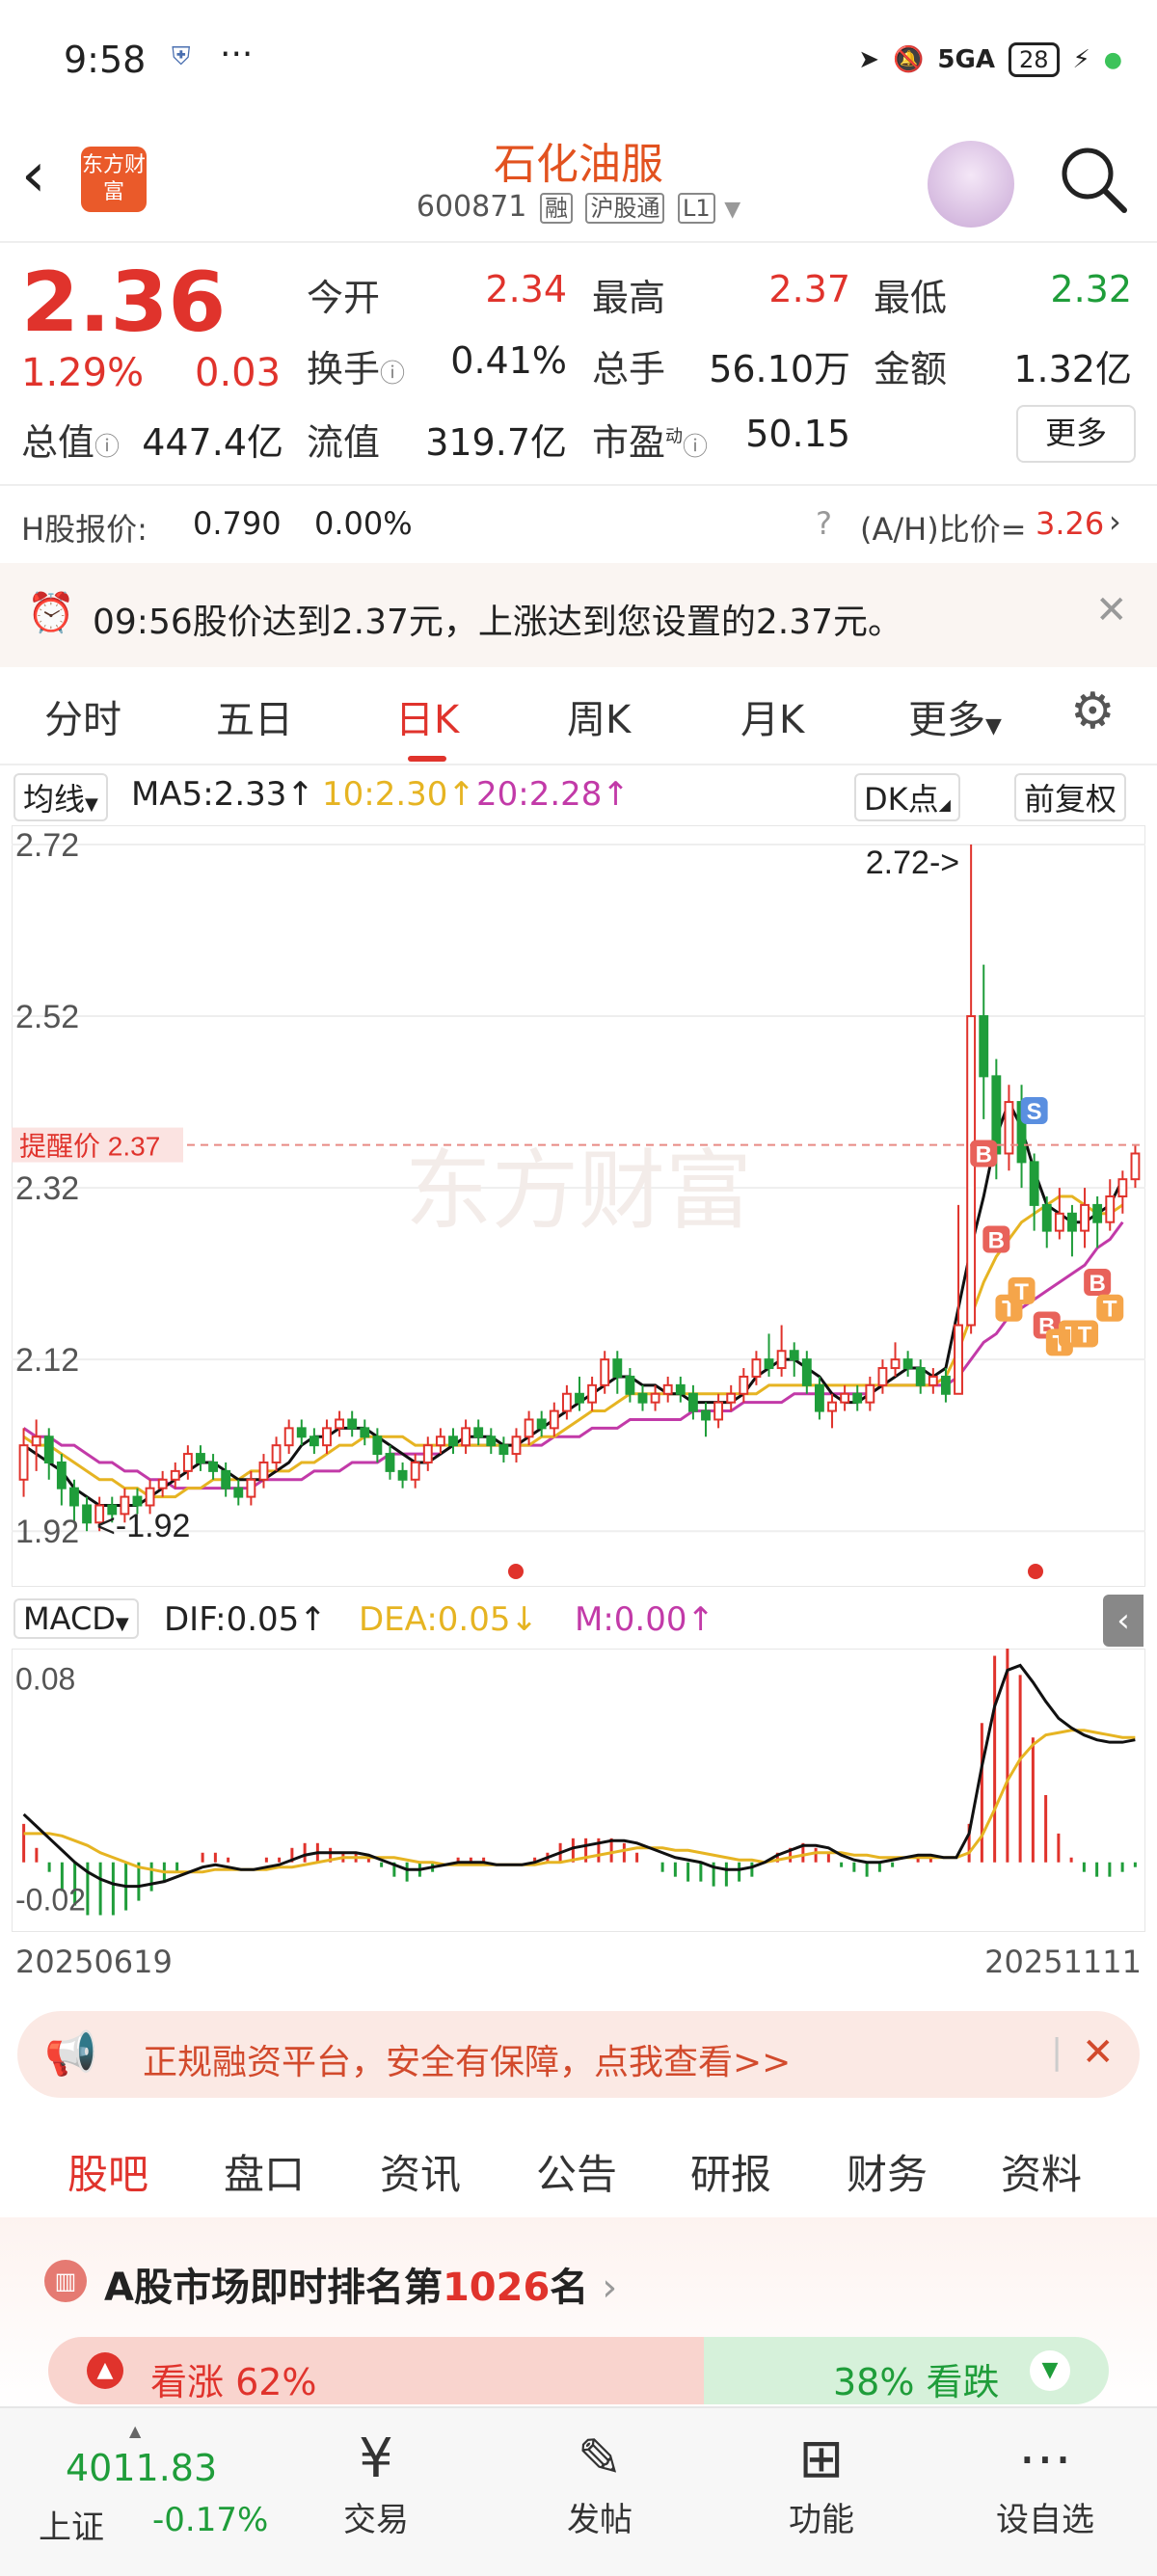  Describe the element at coordinates (809, 289) in the screenshot. I see `value-high: 2.37` at that location.